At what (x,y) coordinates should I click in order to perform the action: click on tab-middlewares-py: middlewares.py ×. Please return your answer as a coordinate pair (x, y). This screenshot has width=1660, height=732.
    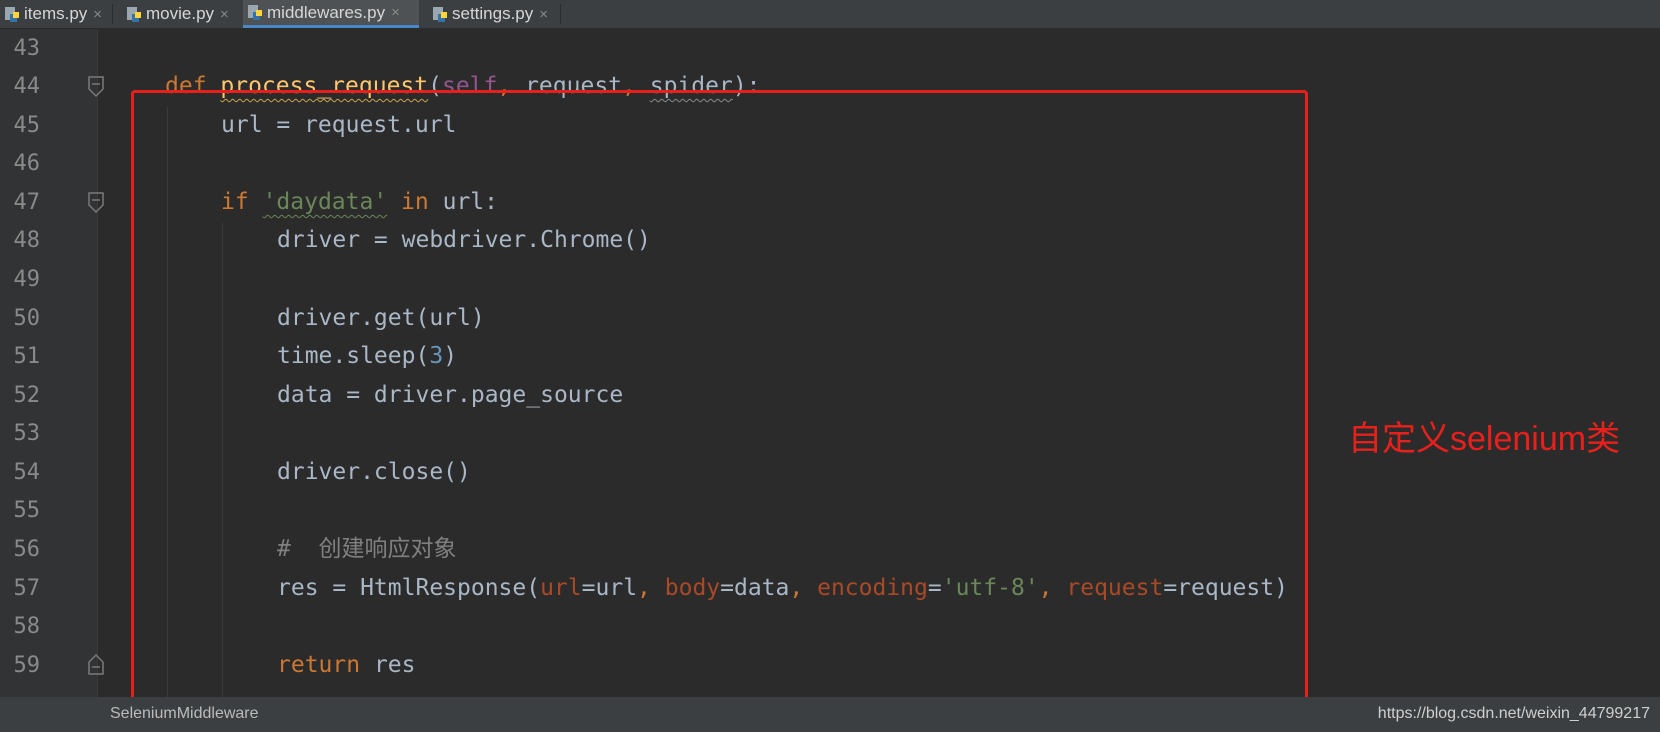
    Looking at the image, I should click on (331, 14).